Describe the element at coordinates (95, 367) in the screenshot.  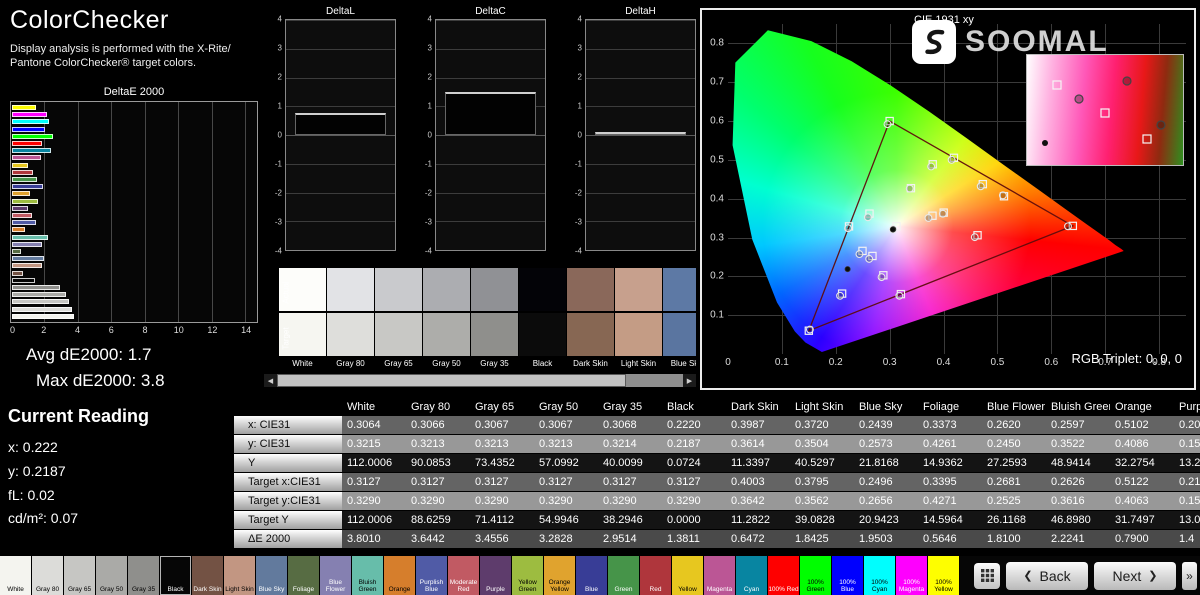
I see `de-summary: Avg dE2000: 1.7 Max dE2000: 3.8` at that location.